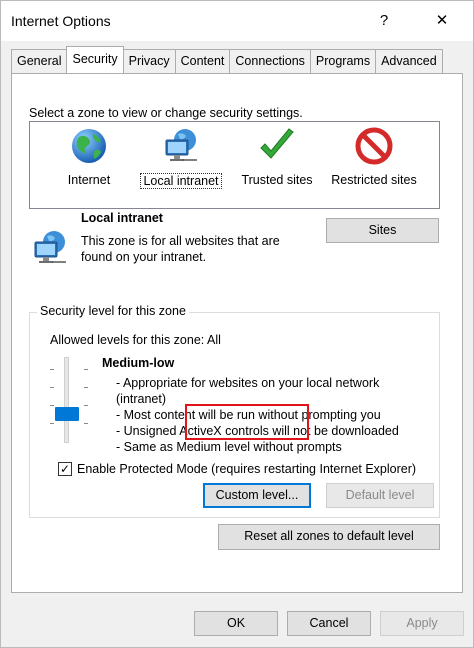 Image resolution: width=474 pixels, height=648 pixels. Describe the element at coordinates (66, 400) in the screenshot. I see `slider-track` at that location.